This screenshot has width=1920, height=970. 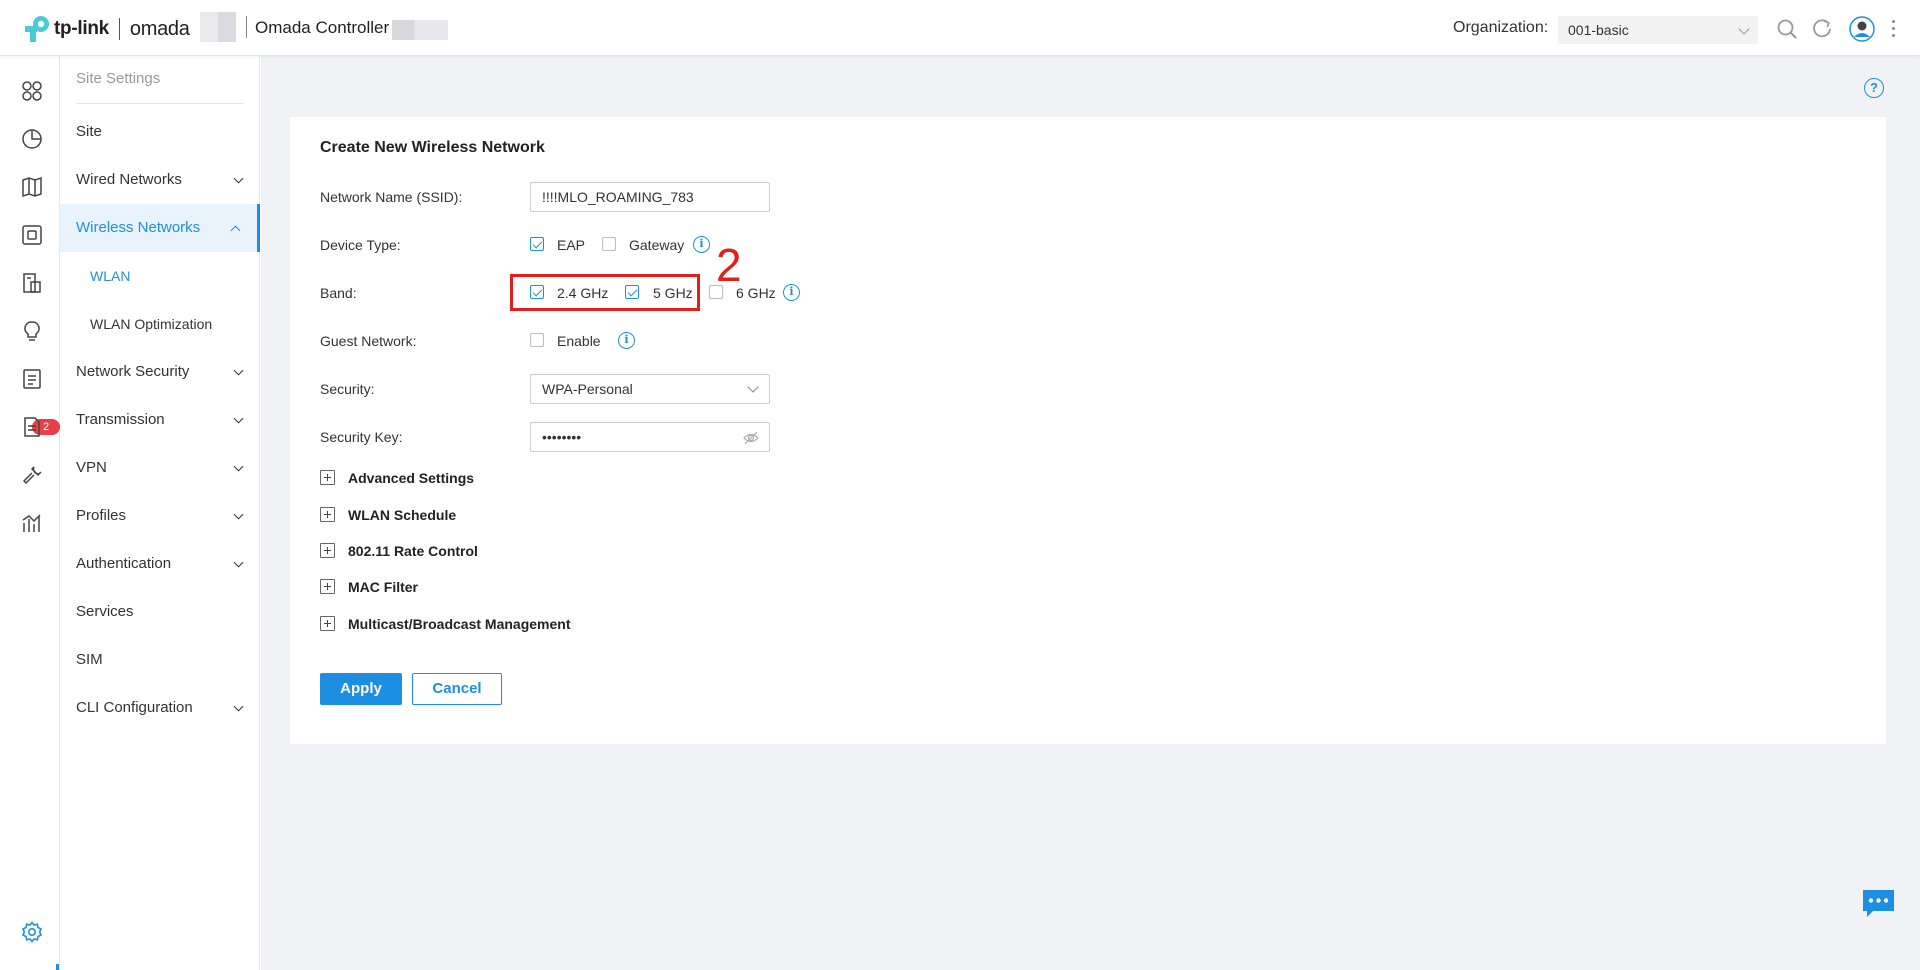 I want to click on sidebar-item-wired-networks: Wired Networks, so click(x=160, y=180).